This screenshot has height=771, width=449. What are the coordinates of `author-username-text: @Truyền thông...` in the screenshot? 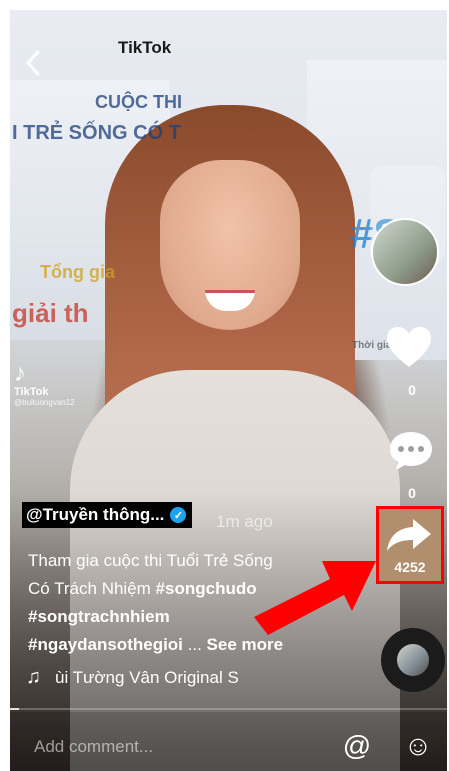 It's located at (95, 514).